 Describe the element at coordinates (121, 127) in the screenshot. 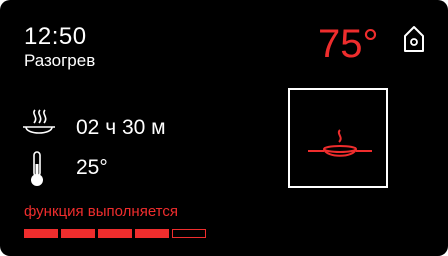

I see `duration-value: 02 ч 30 м` at that location.